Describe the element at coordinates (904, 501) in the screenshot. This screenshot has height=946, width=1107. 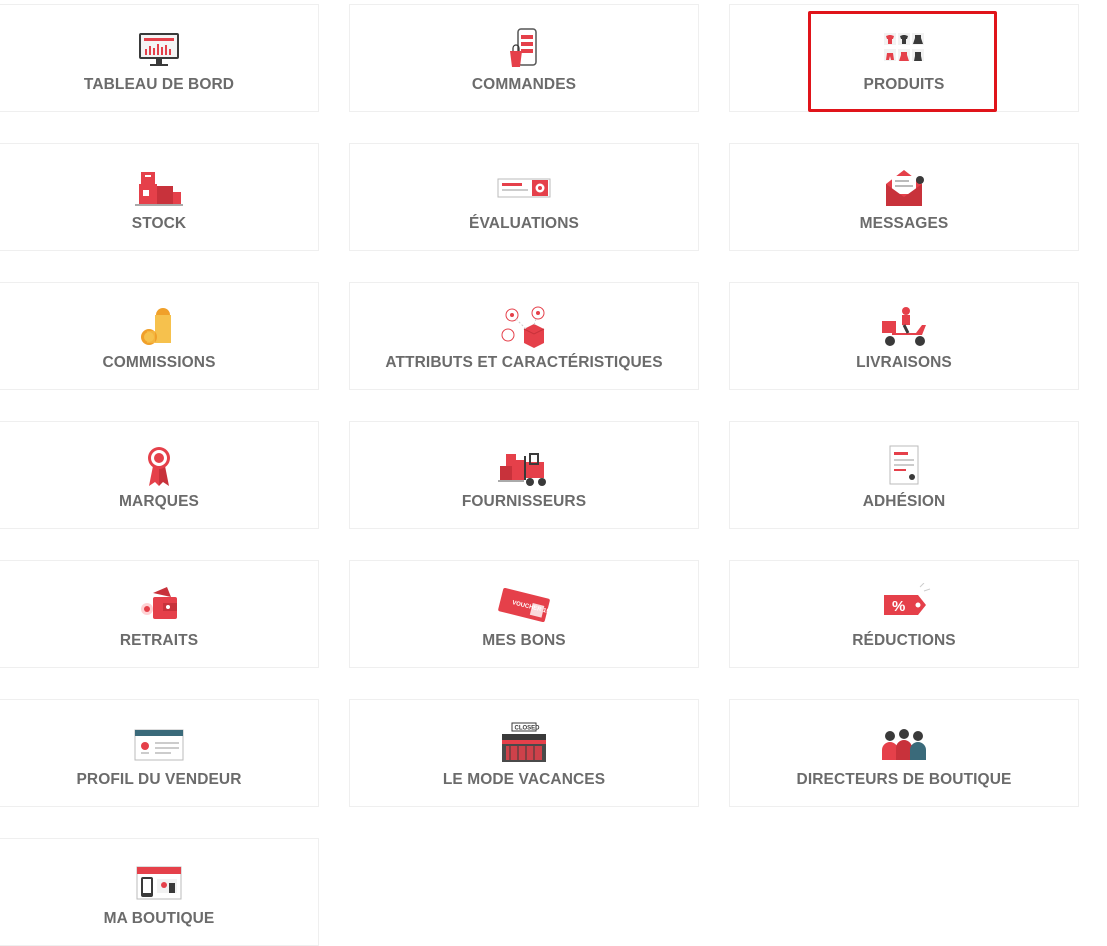
I see `tile-label: ADHÉSION` at that location.